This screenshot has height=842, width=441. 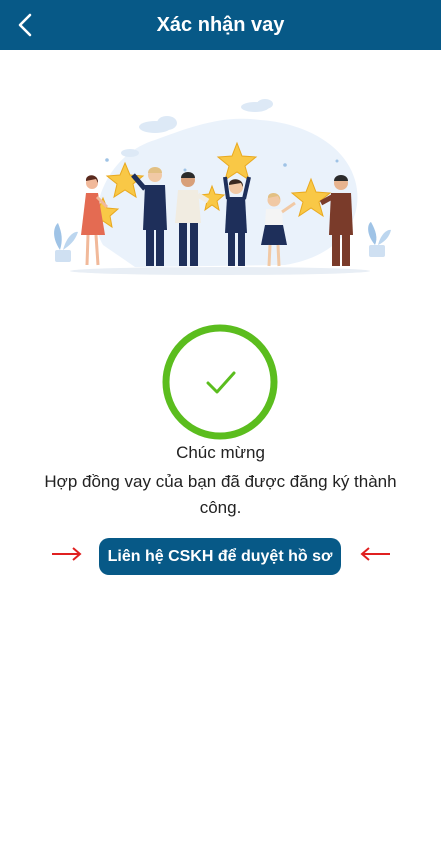 I want to click on page-title: Xác nhận vay, so click(x=220, y=25).